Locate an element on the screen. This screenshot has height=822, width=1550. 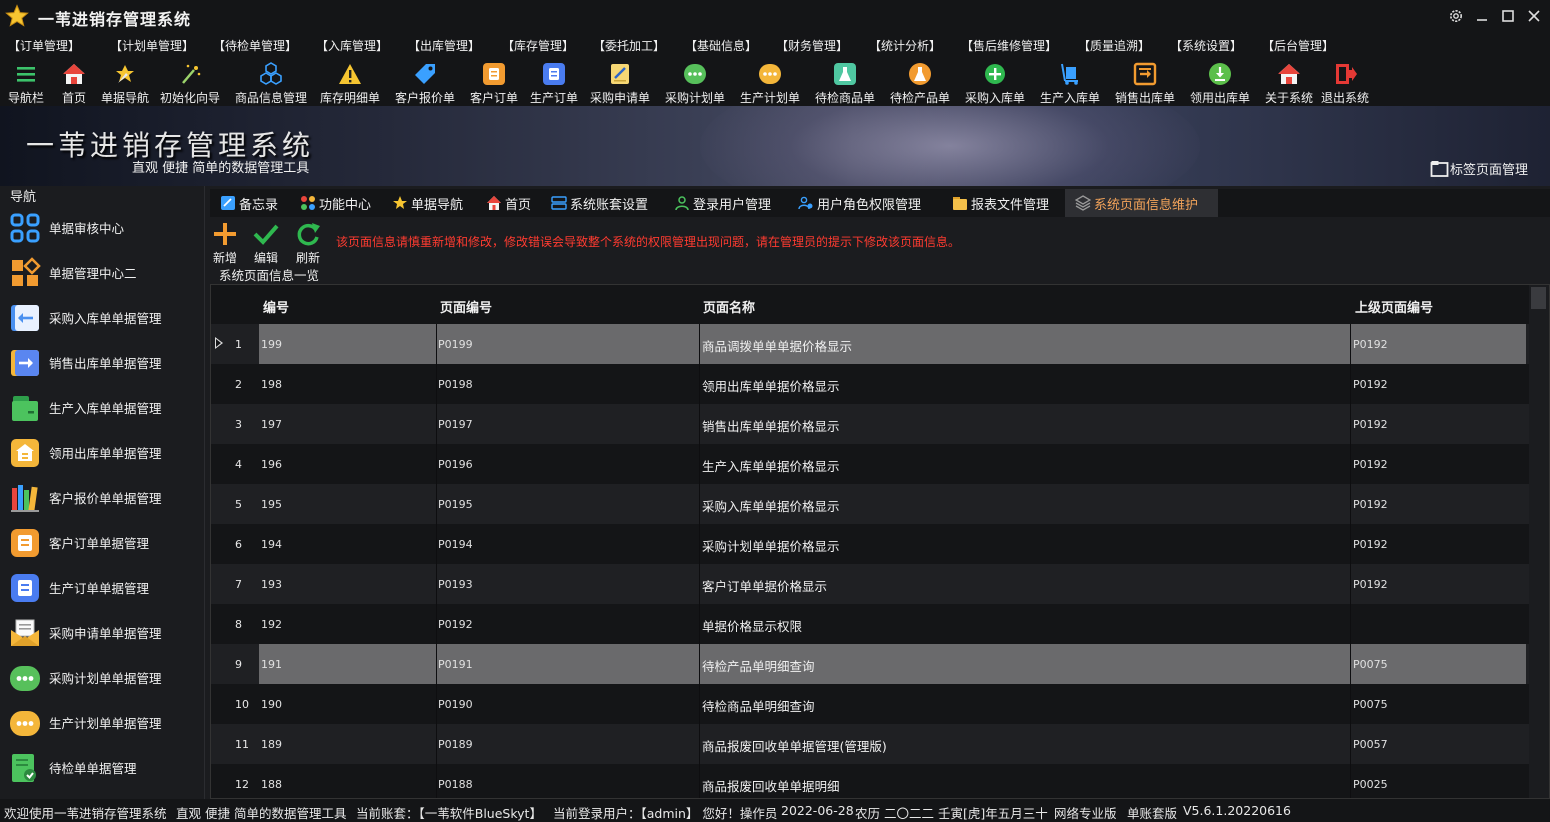
menu-inbound: 【入库管理】 is located at coordinates (352, 45).